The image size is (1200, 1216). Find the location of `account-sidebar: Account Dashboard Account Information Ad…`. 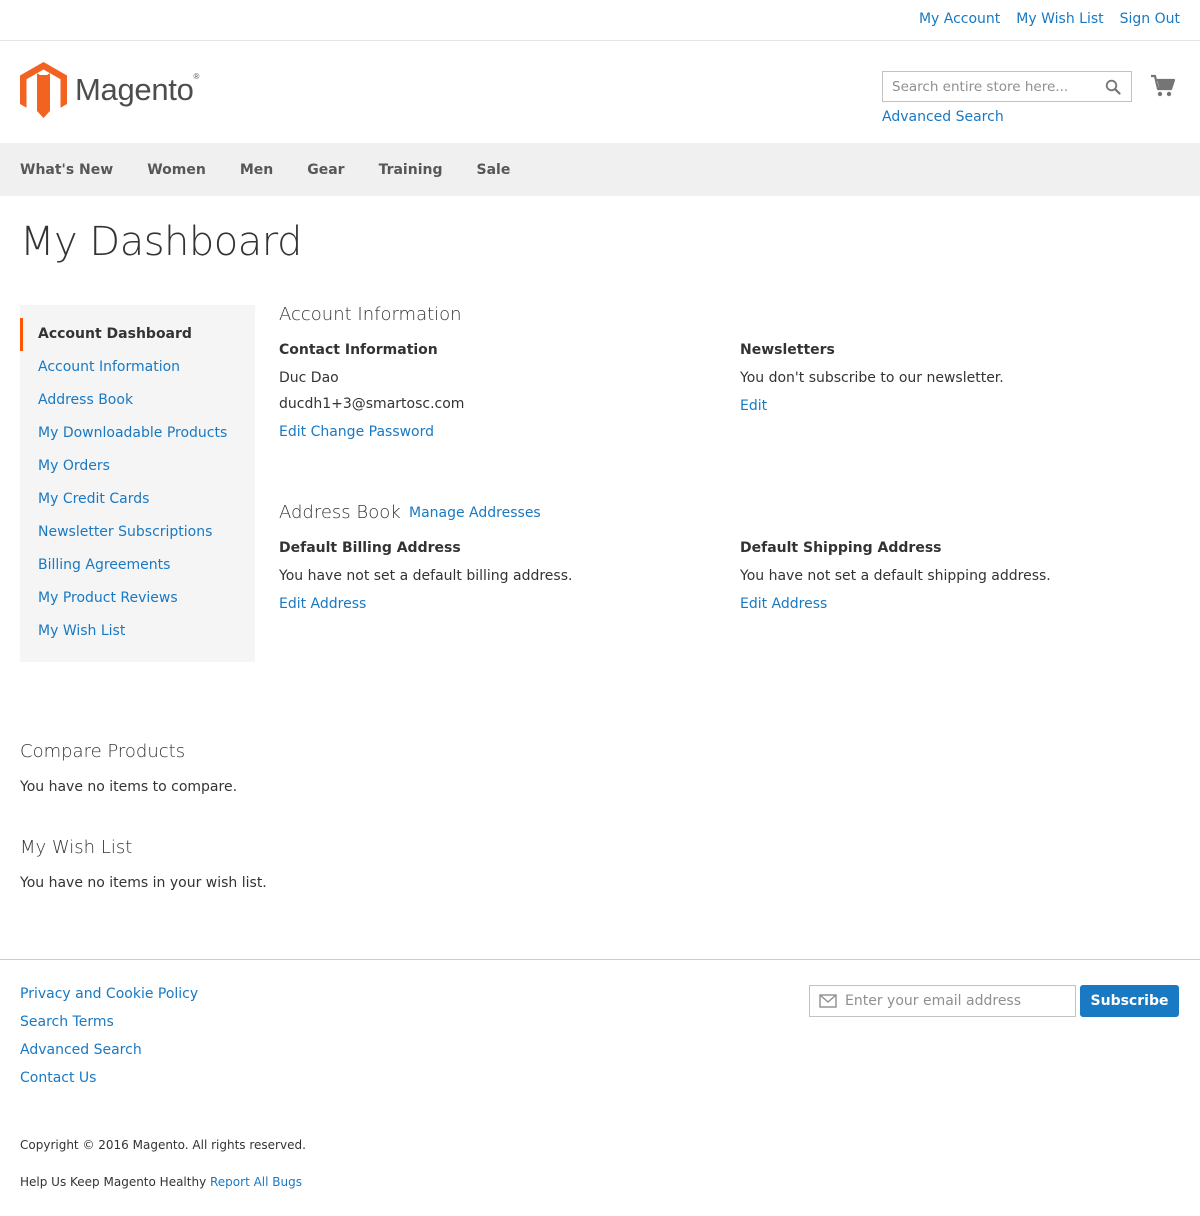

account-sidebar: Account Dashboard Account Information Ad… is located at coordinates (137, 483).